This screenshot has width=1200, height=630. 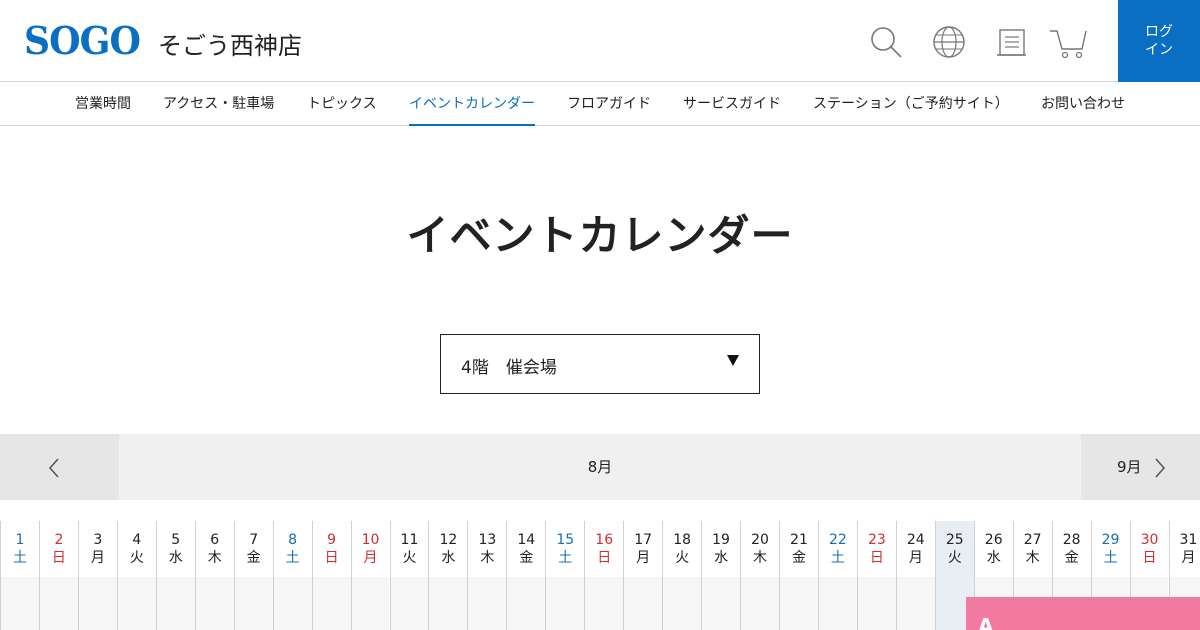 What do you see at coordinates (1149, 540) in the screenshot?
I see `day-number: 30` at bounding box center [1149, 540].